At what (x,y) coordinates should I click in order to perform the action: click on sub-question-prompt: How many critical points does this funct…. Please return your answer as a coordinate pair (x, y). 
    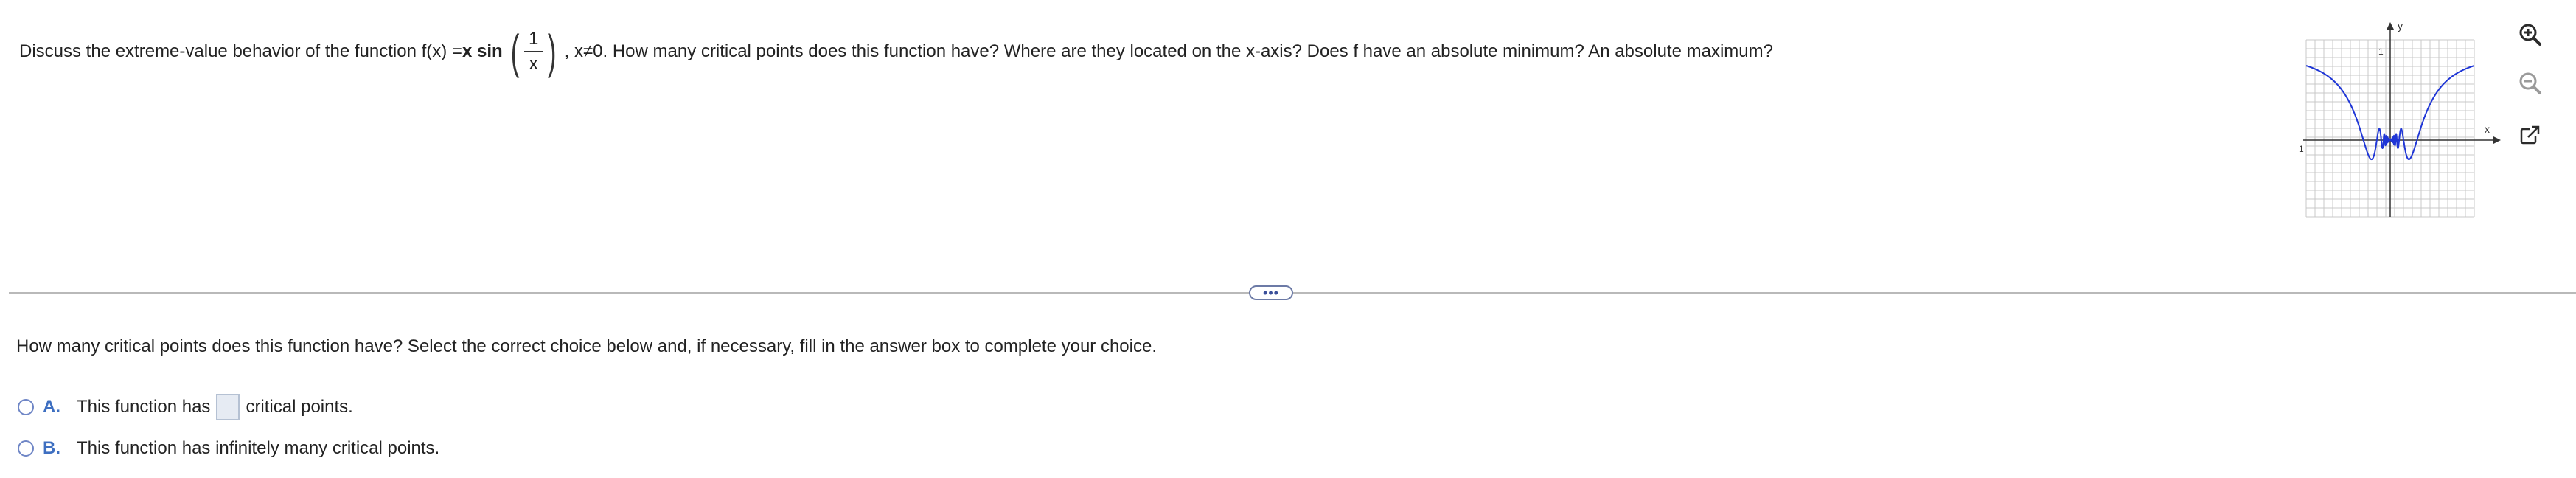
    Looking at the image, I should click on (587, 346).